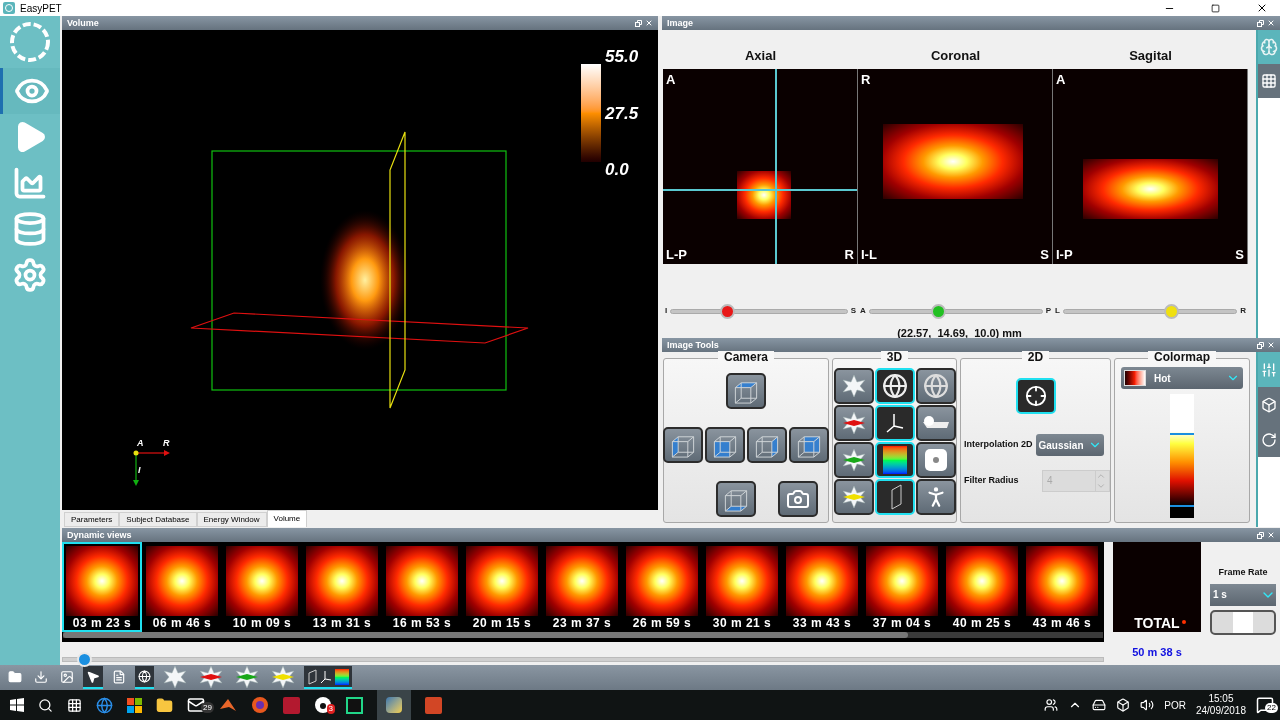 The width and height of the screenshot is (1280, 720). Describe the element at coordinates (1243, 572) in the screenshot. I see `frame-rate-label: Frame Rate` at that location.